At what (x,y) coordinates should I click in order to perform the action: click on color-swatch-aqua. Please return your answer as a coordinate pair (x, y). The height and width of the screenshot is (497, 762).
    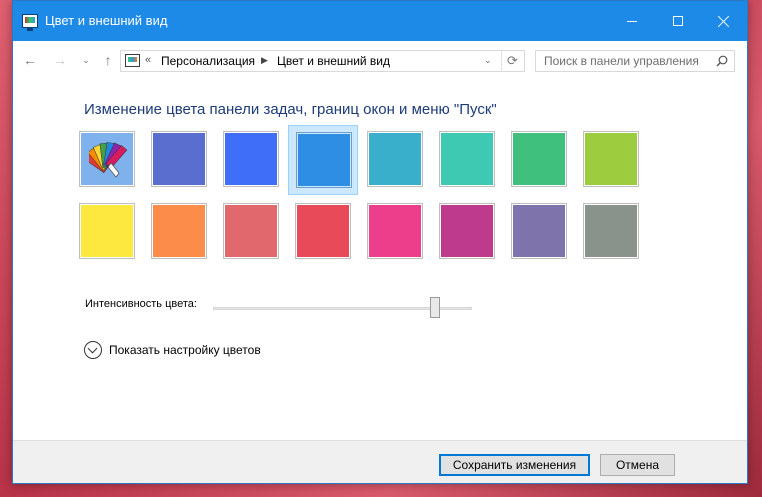
    Looking at the image, I should click on (467, 160).